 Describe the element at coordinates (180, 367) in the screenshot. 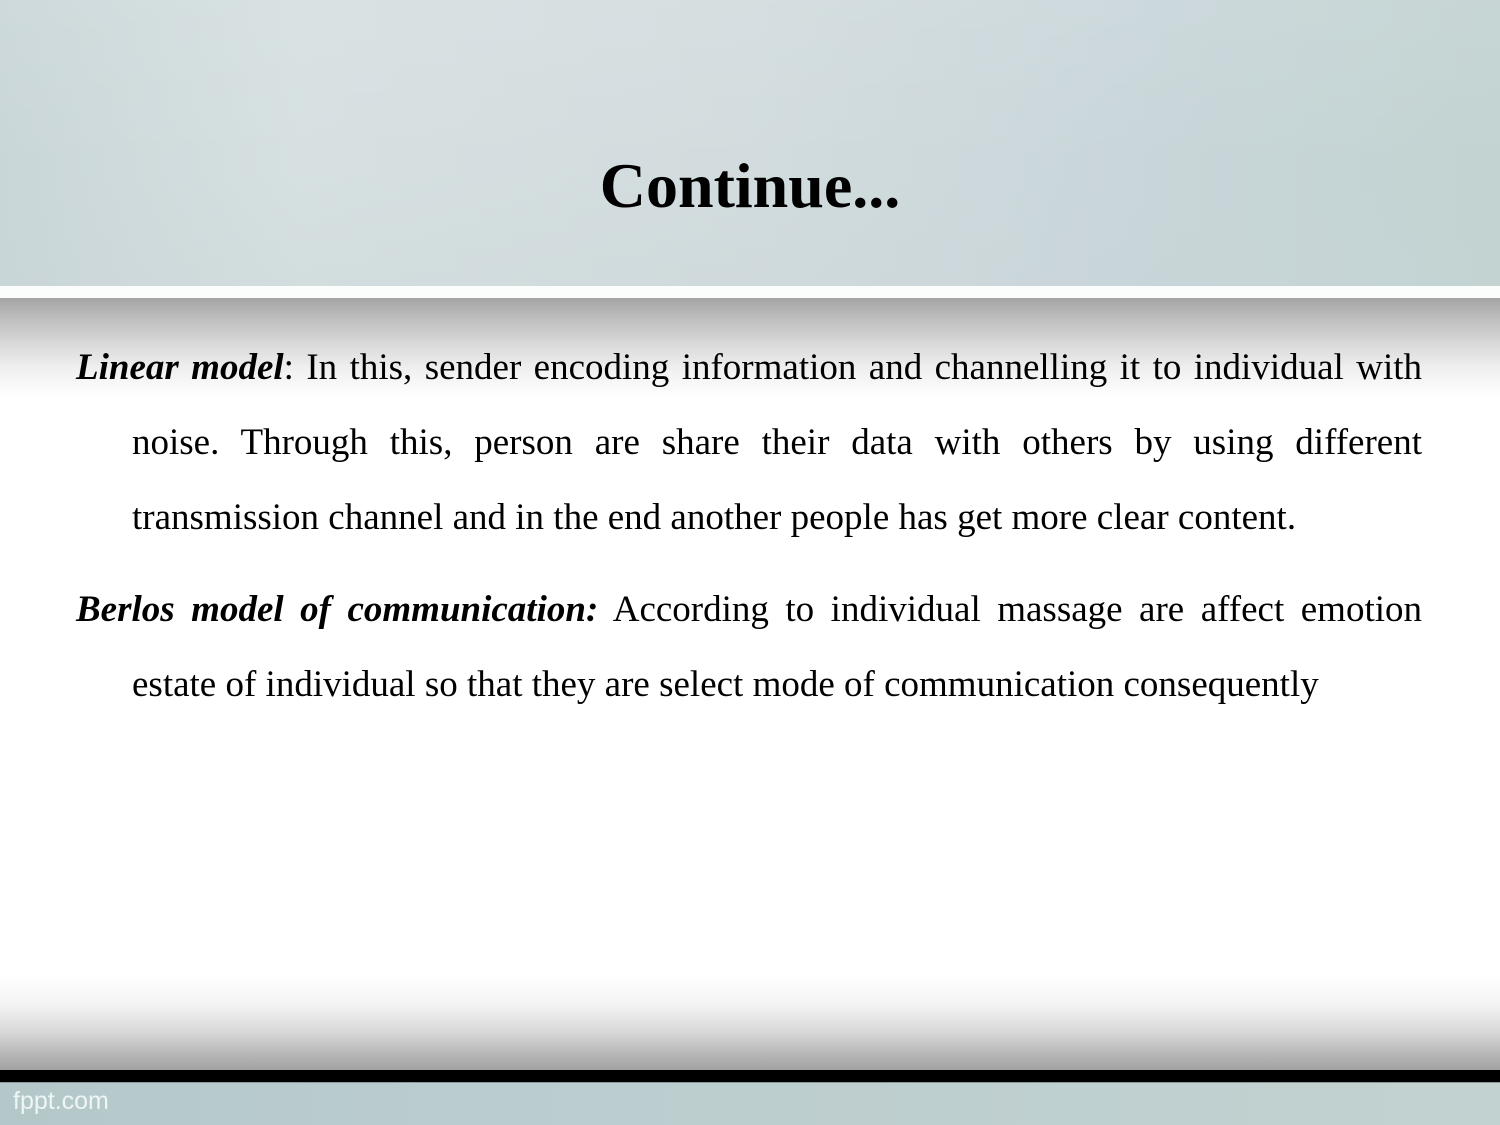

I see `term-linear-model: Linear model` at that location.